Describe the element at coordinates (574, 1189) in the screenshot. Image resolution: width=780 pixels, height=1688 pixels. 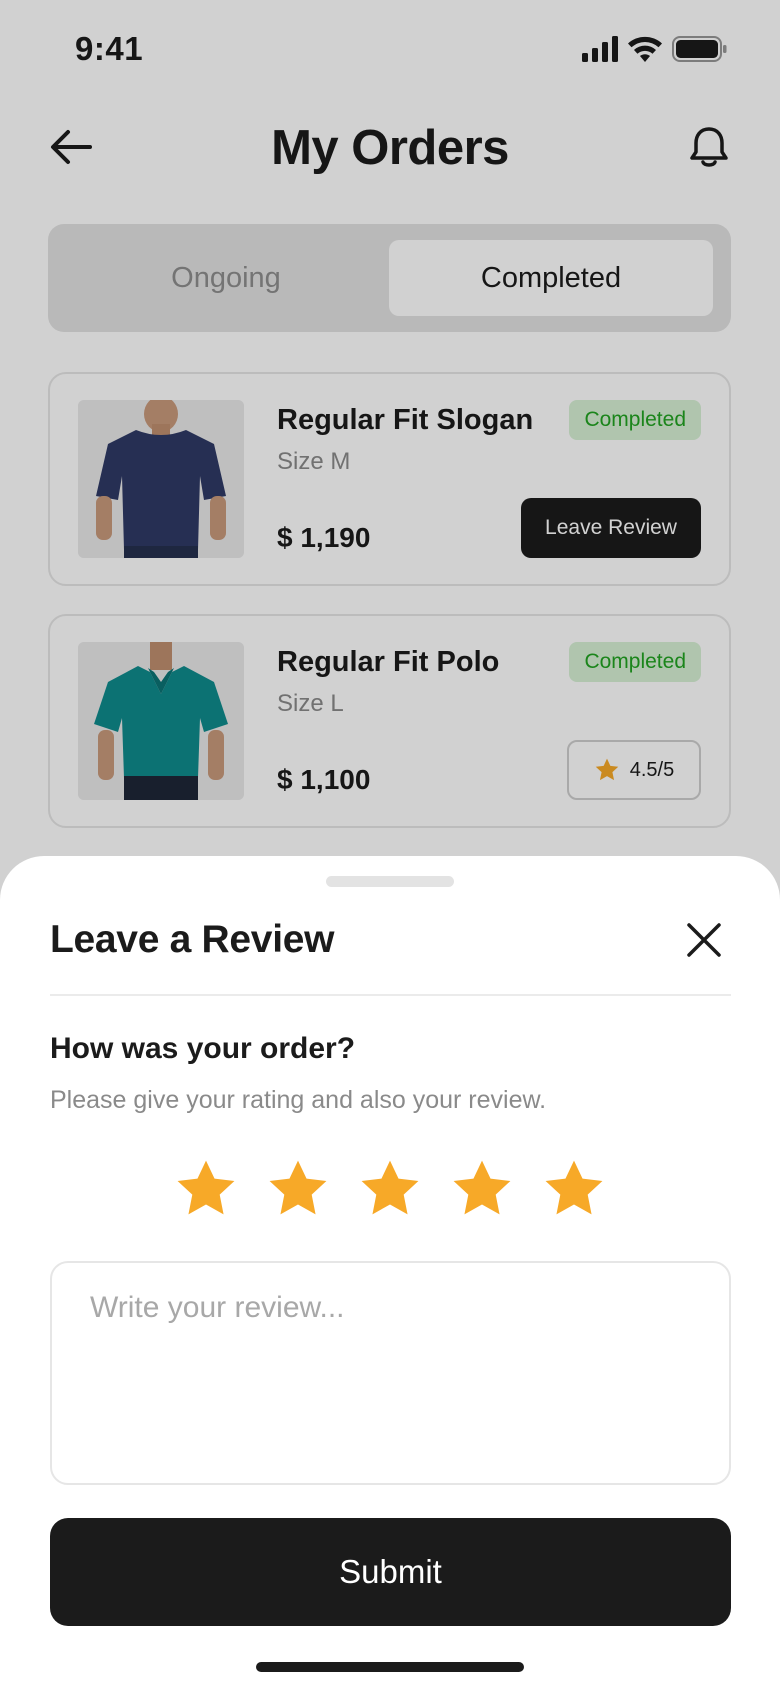
I see `star-5-icon` at that location.